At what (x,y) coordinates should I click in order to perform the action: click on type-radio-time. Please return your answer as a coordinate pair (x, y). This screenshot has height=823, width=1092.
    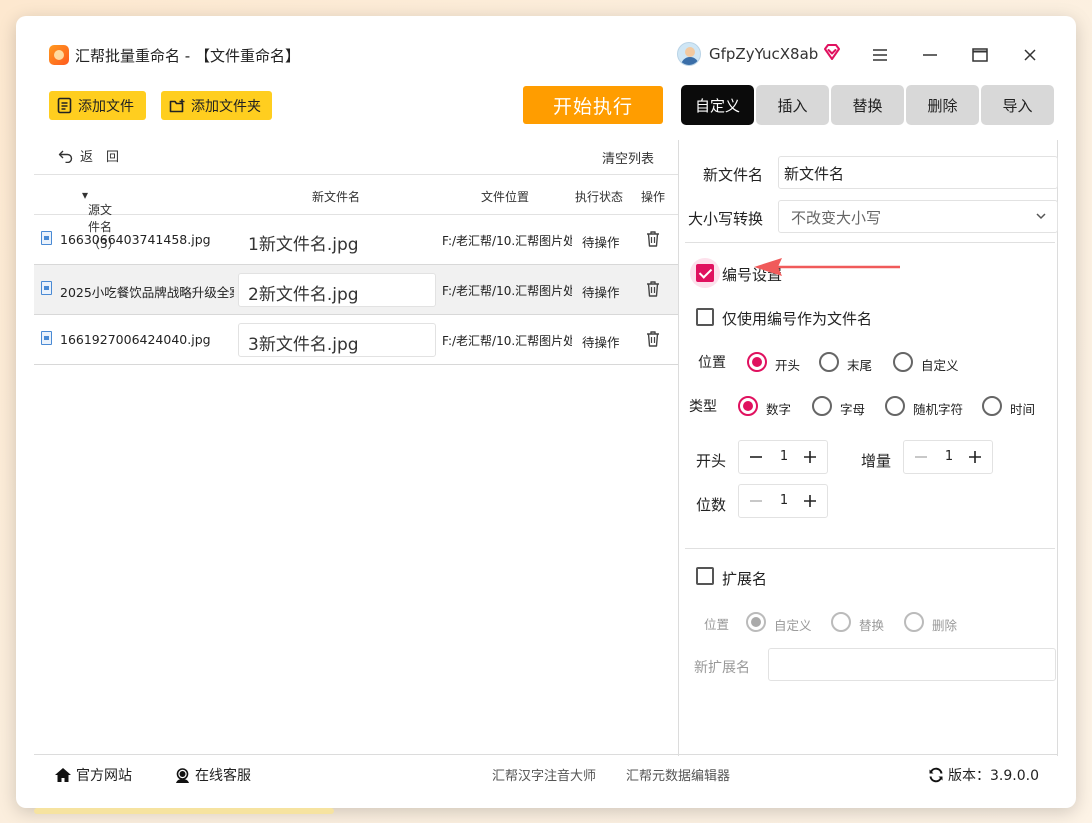
    Looking at the image, I should click on (992, 406).